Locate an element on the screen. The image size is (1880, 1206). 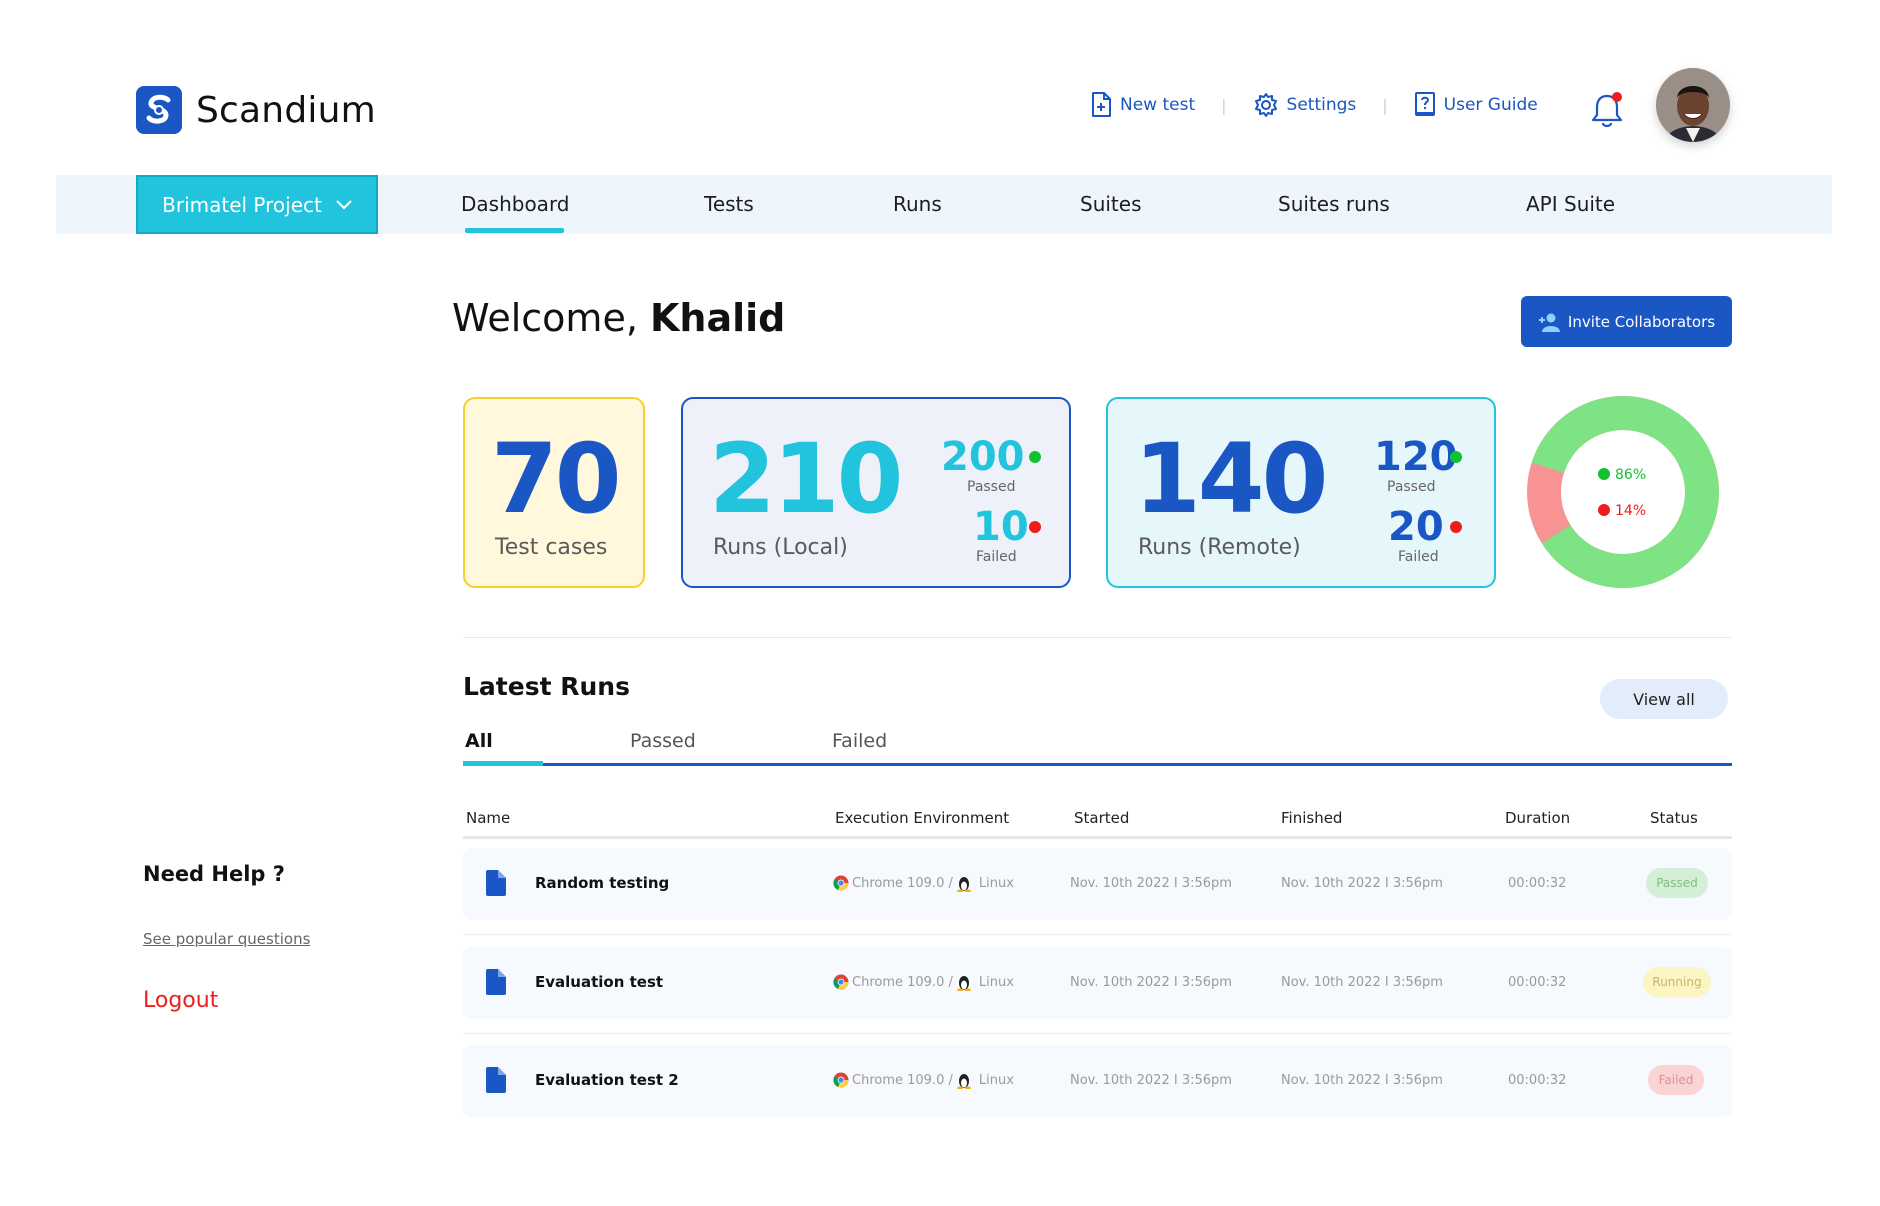
remote-failed-count: 20 is located at coordinates (1416, 527).